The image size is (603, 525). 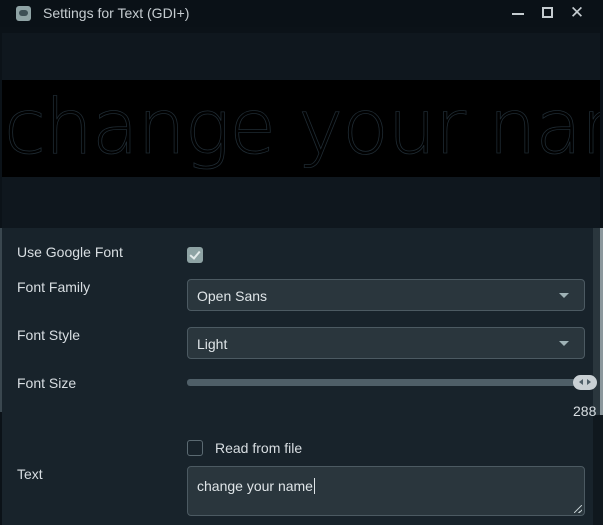 What do you see at coordinates (386, 343) in the screenshot?
I see `font-style-select: Light` at bounding box center [386, 343].